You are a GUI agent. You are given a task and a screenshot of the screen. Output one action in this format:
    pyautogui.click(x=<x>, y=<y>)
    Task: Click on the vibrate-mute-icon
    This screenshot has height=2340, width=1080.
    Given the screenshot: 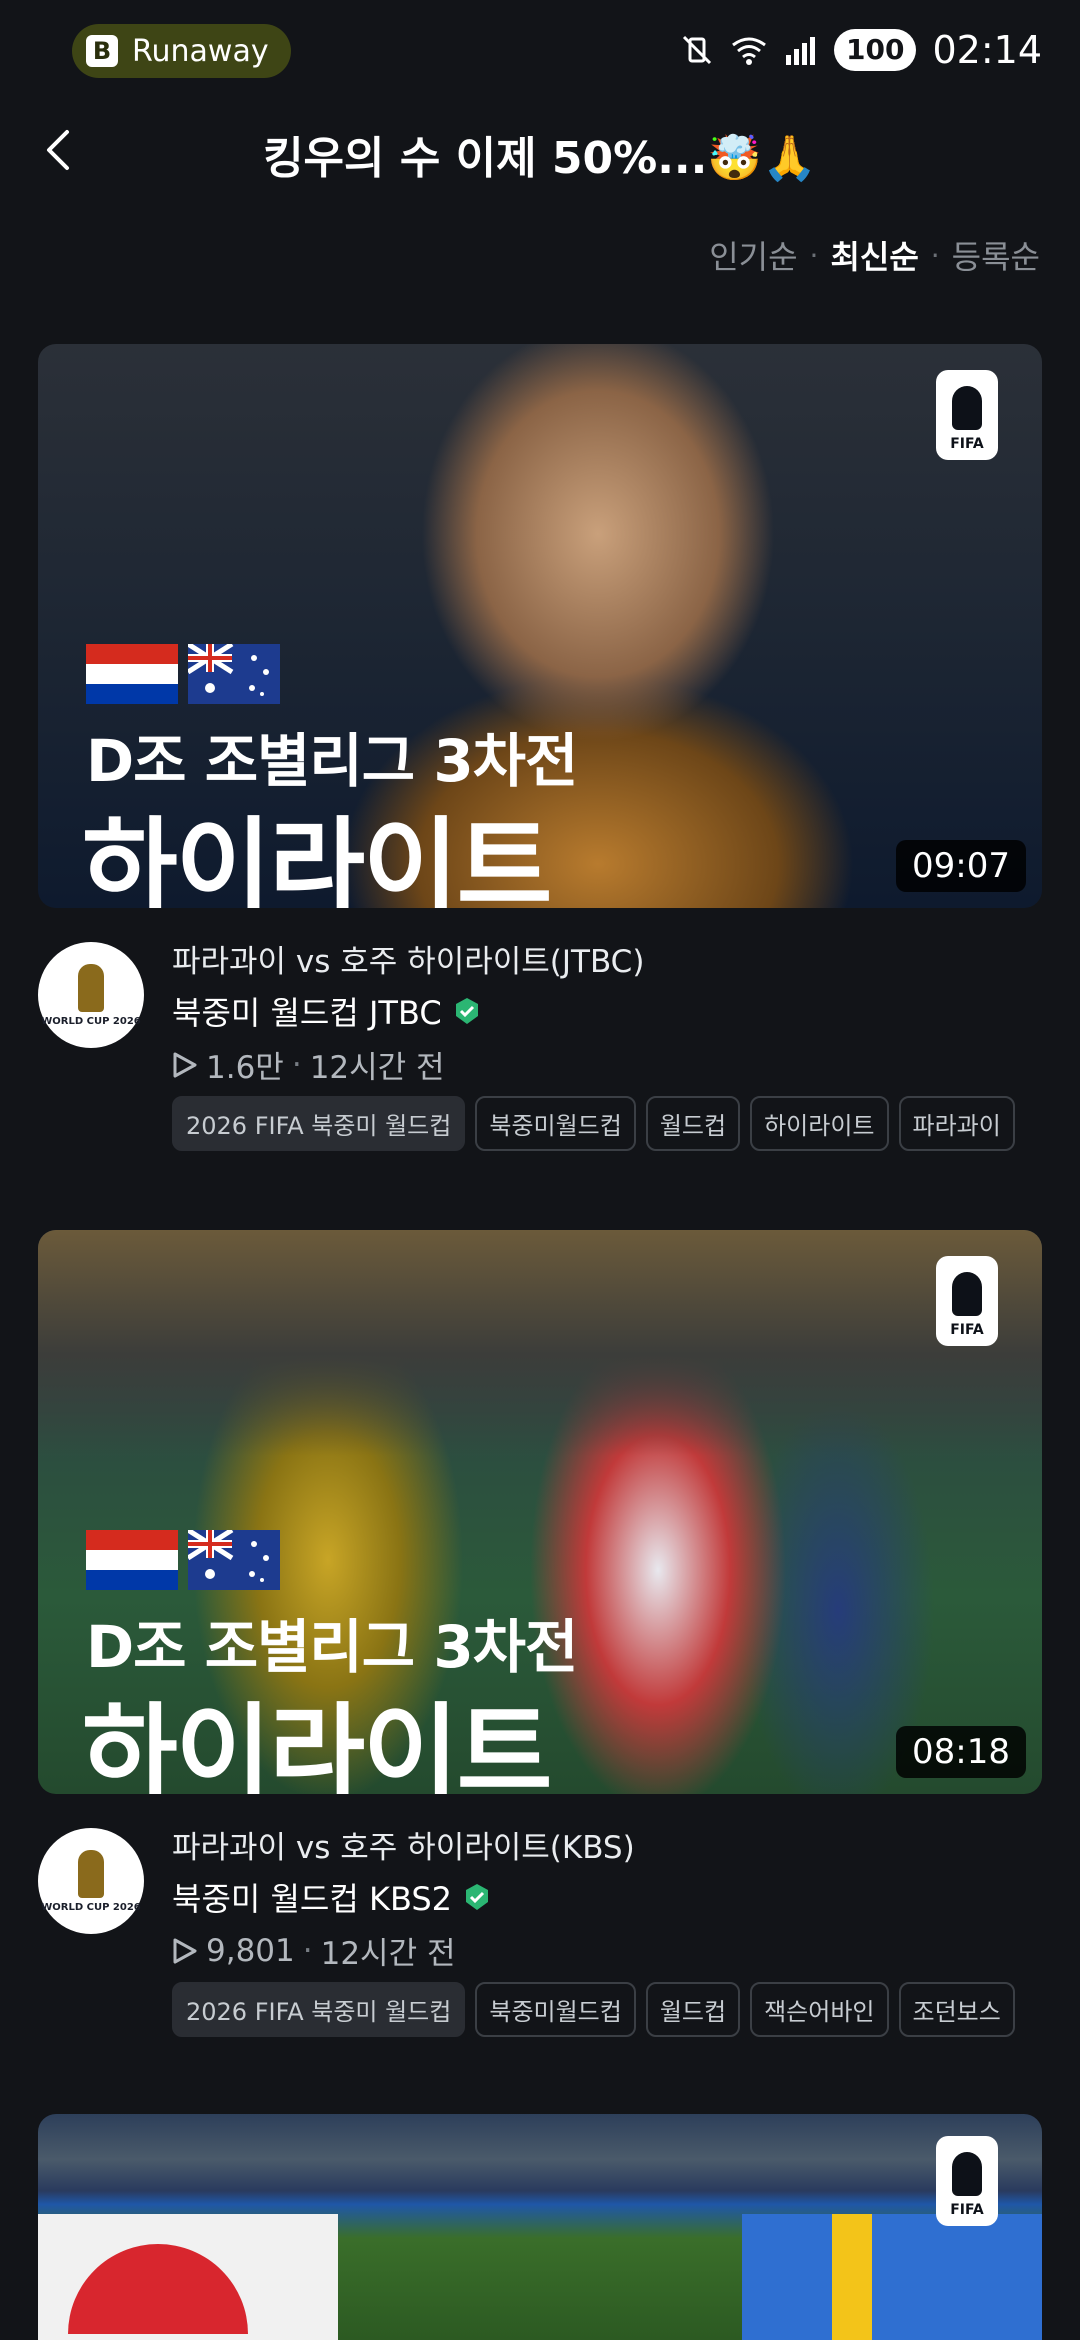 What is the action you would take?
    pyautogui.click(x=697, y=50)
    